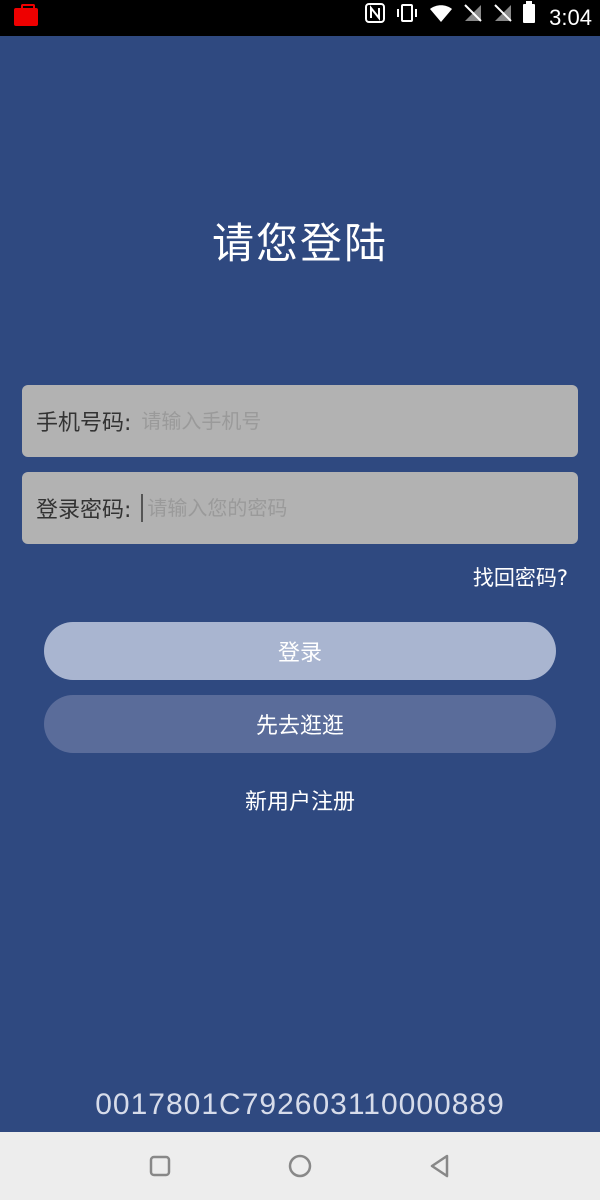 The height and width of the screenshot is (1200, 600). What do you see at coordinates (142, 508) in the screenshot?
I see `text-cursor` at bounding box center [142, 508].